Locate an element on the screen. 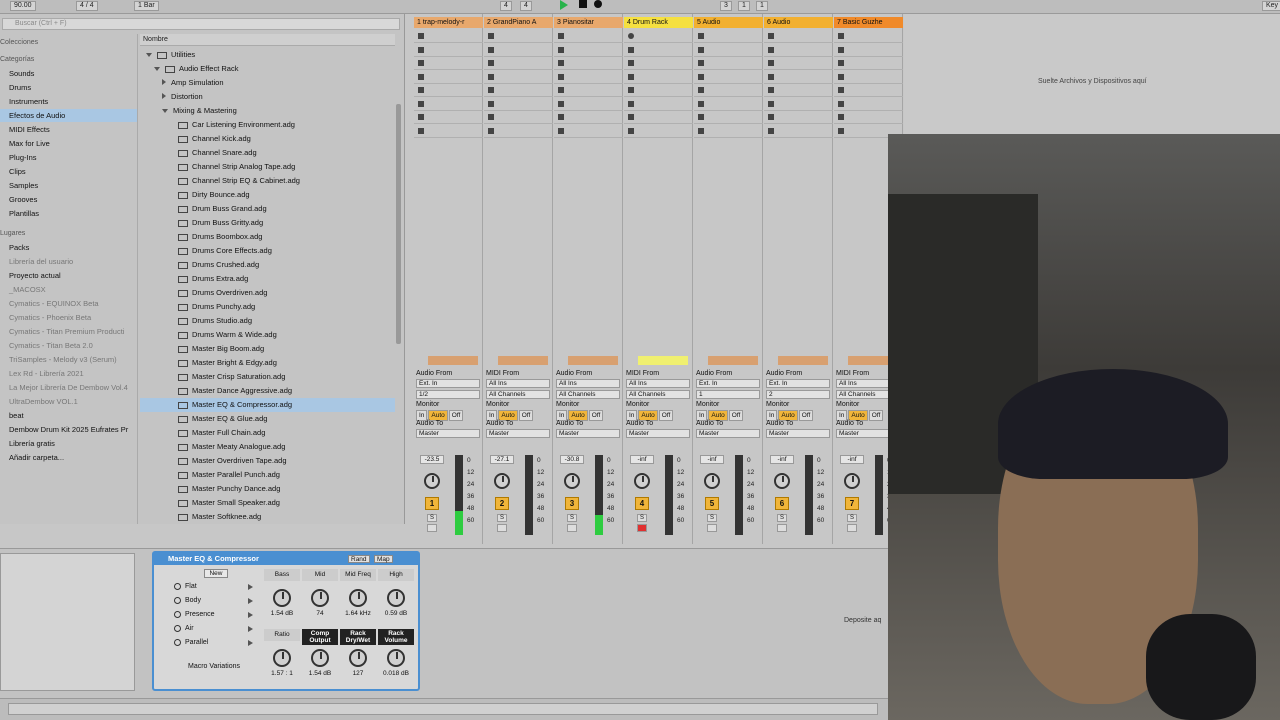 The height and width of the screenshot is (720, 1280). position-bar: 4 is located at coordinates (506, 6).